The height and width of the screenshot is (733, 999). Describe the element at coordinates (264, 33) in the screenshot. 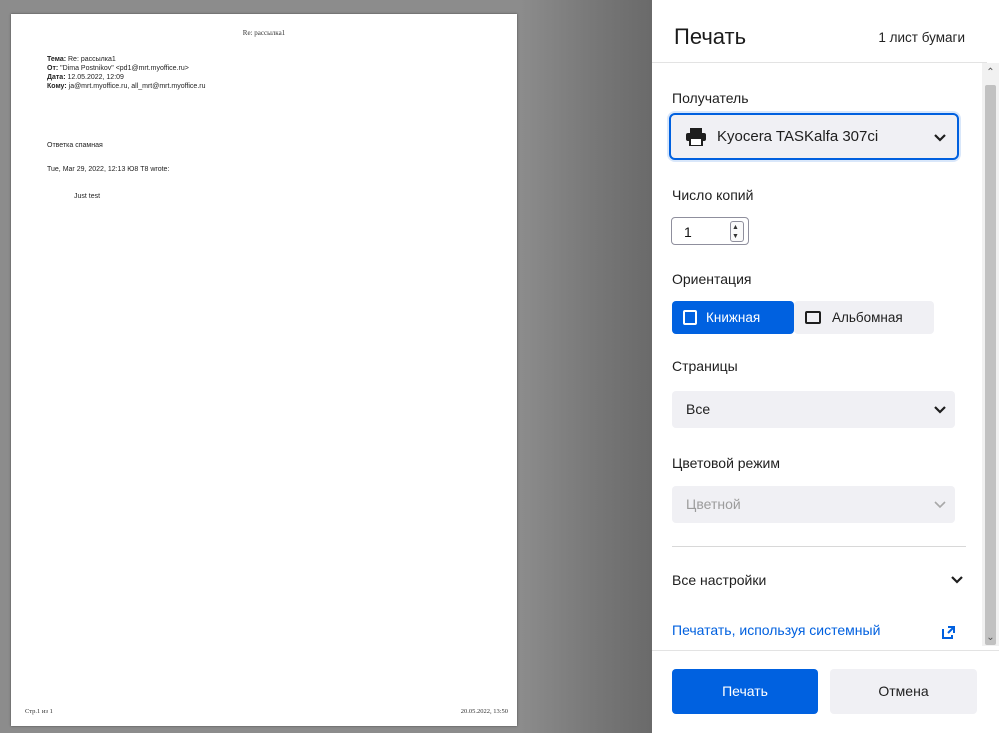

I see `page-header-title: Re: рассылка1` at that location.